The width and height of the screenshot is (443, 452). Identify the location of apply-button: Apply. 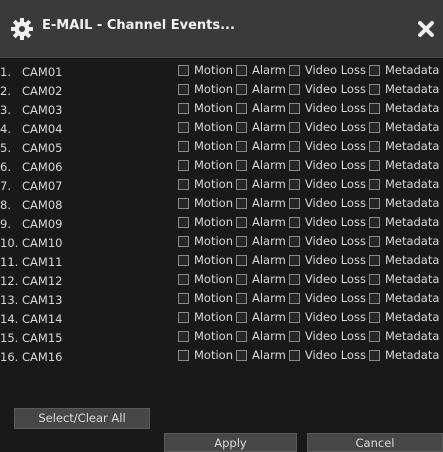
(230, 442).